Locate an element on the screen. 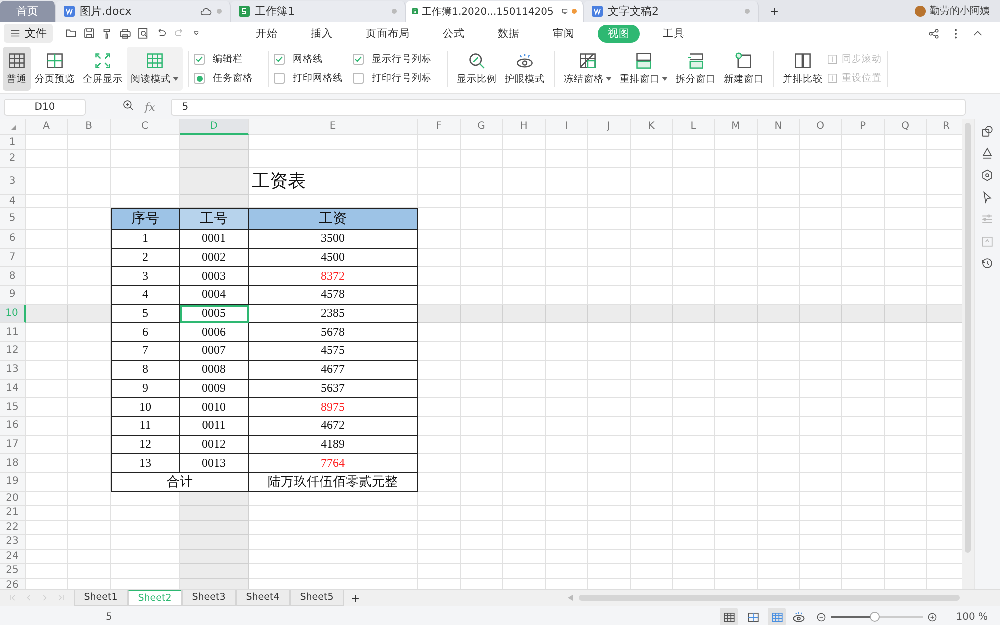 The width and height of the screenshot is (1000, 625). row-header: 8 is located at coordinates (13, 276).